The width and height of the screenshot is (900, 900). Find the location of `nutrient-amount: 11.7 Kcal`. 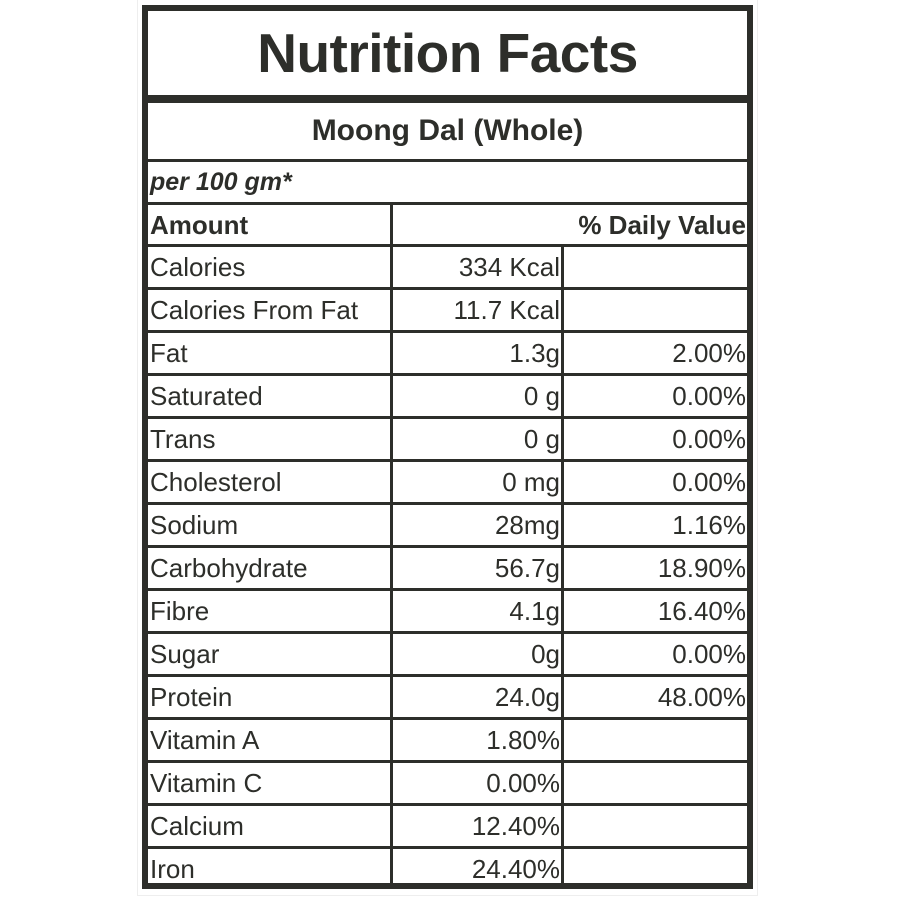

nutrient-amount: 11.7 Kcal is located at coordinates (506, 309).